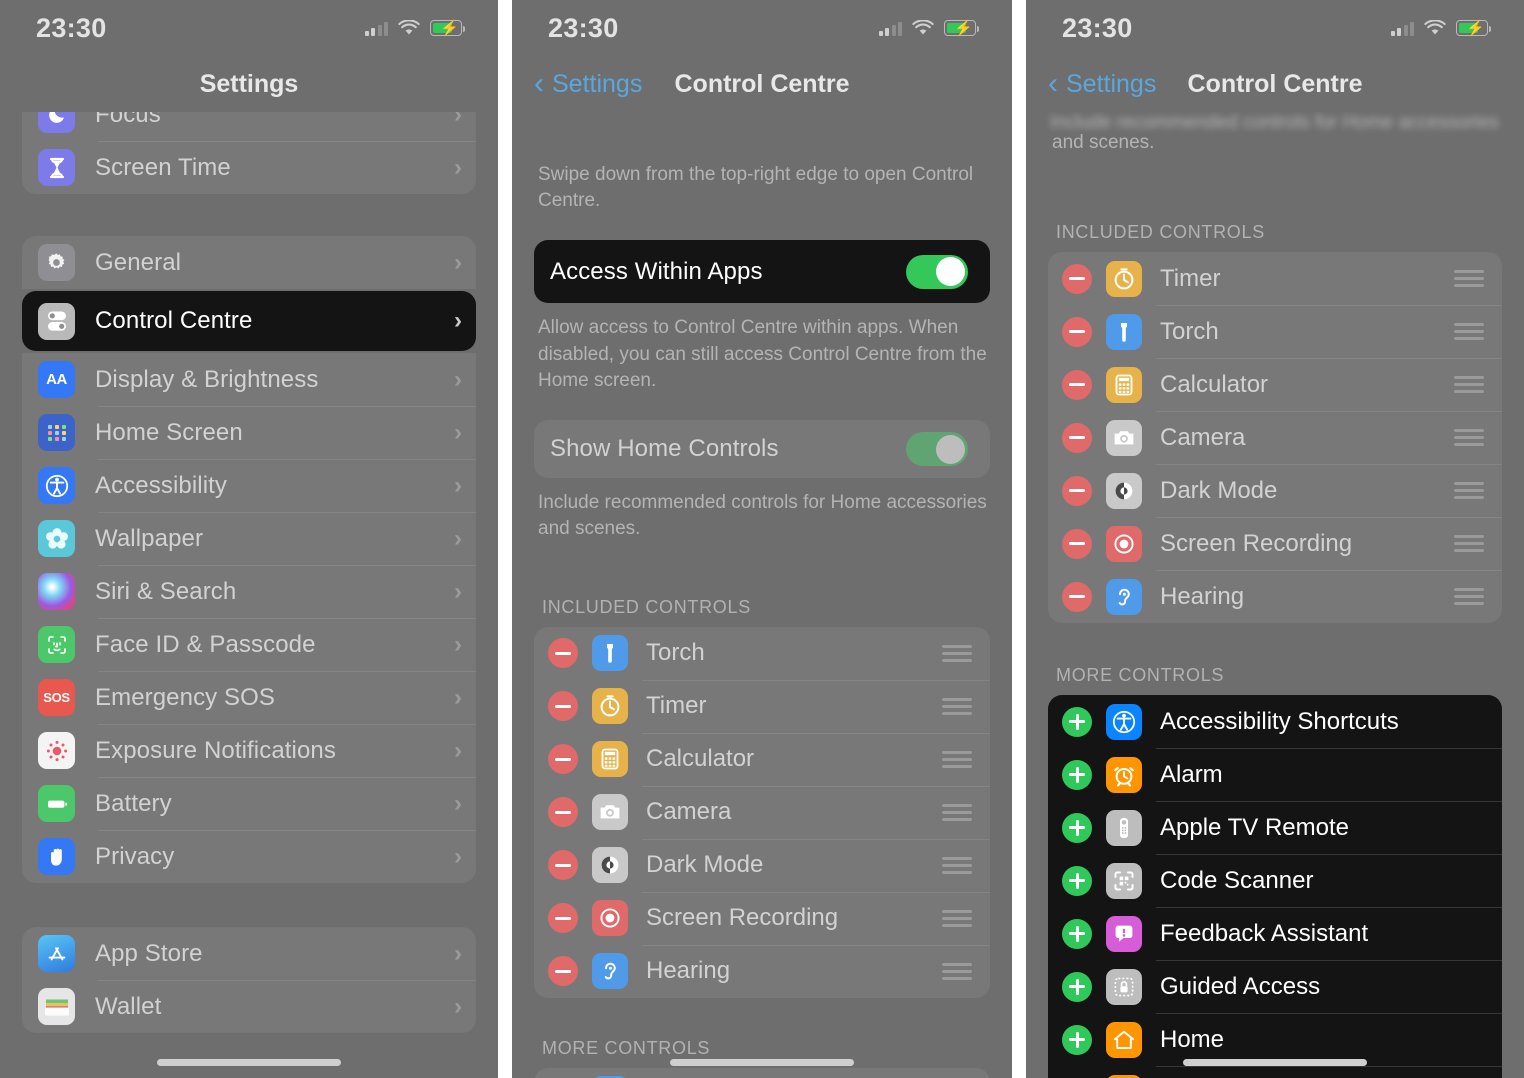  I want to click on toggle-row-access-within-apps: Access Within Apps, so click(762, 271).